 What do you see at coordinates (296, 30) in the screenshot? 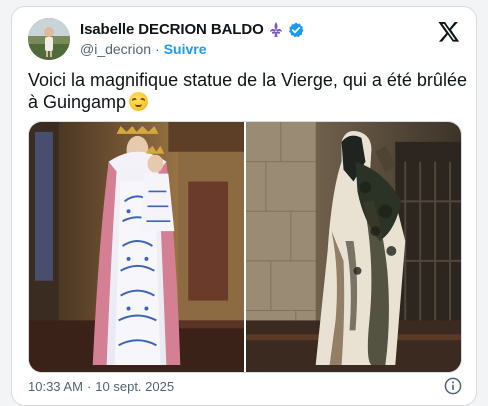
I see `verified-badge-icon` at bounding box center [296, 30].